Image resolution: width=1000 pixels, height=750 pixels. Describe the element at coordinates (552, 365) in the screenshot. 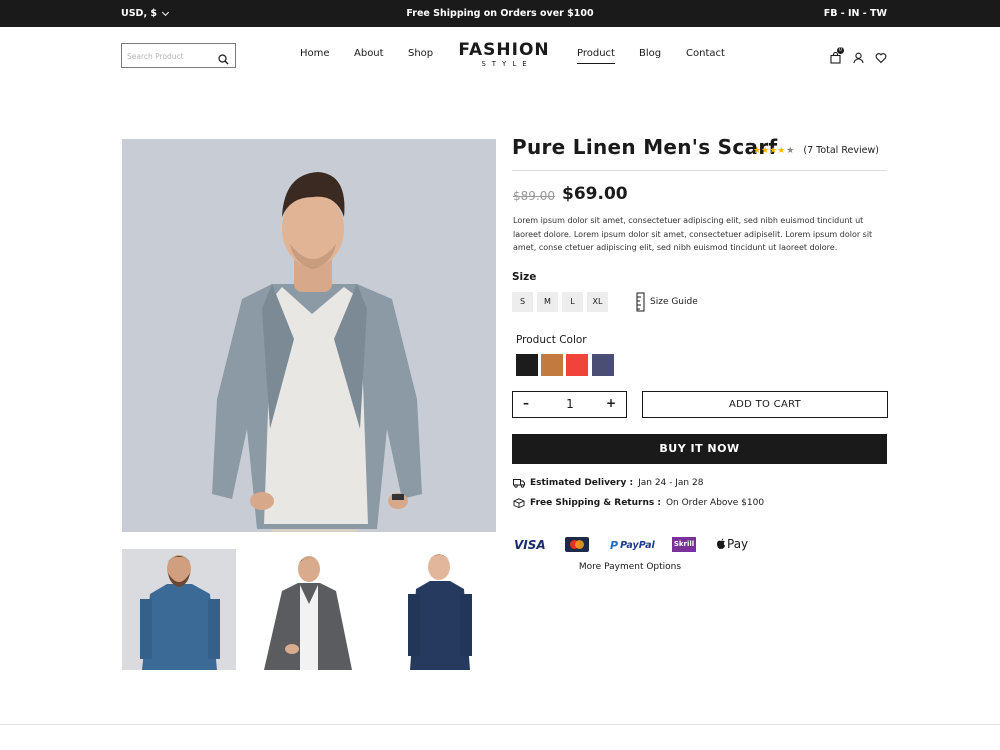

I see `color-swatch-brown` at that location.